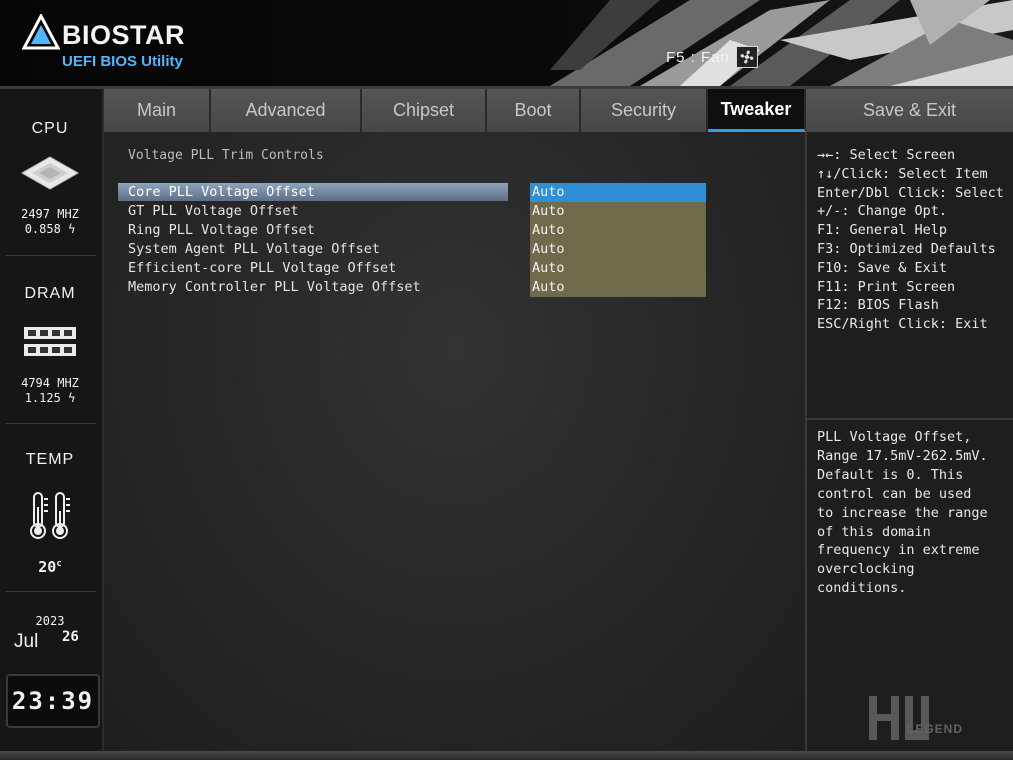 The image size is (1013, 760). I want to click on key-hint: F11: Print Screen, so click(886, 286).